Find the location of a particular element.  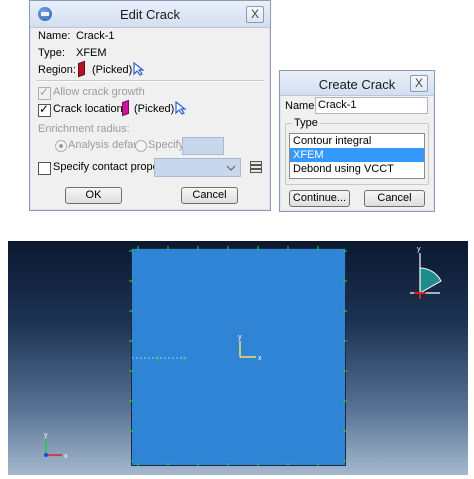

edit-crack-titlebar: Edit Crack X is located at coordinates (150, 14).